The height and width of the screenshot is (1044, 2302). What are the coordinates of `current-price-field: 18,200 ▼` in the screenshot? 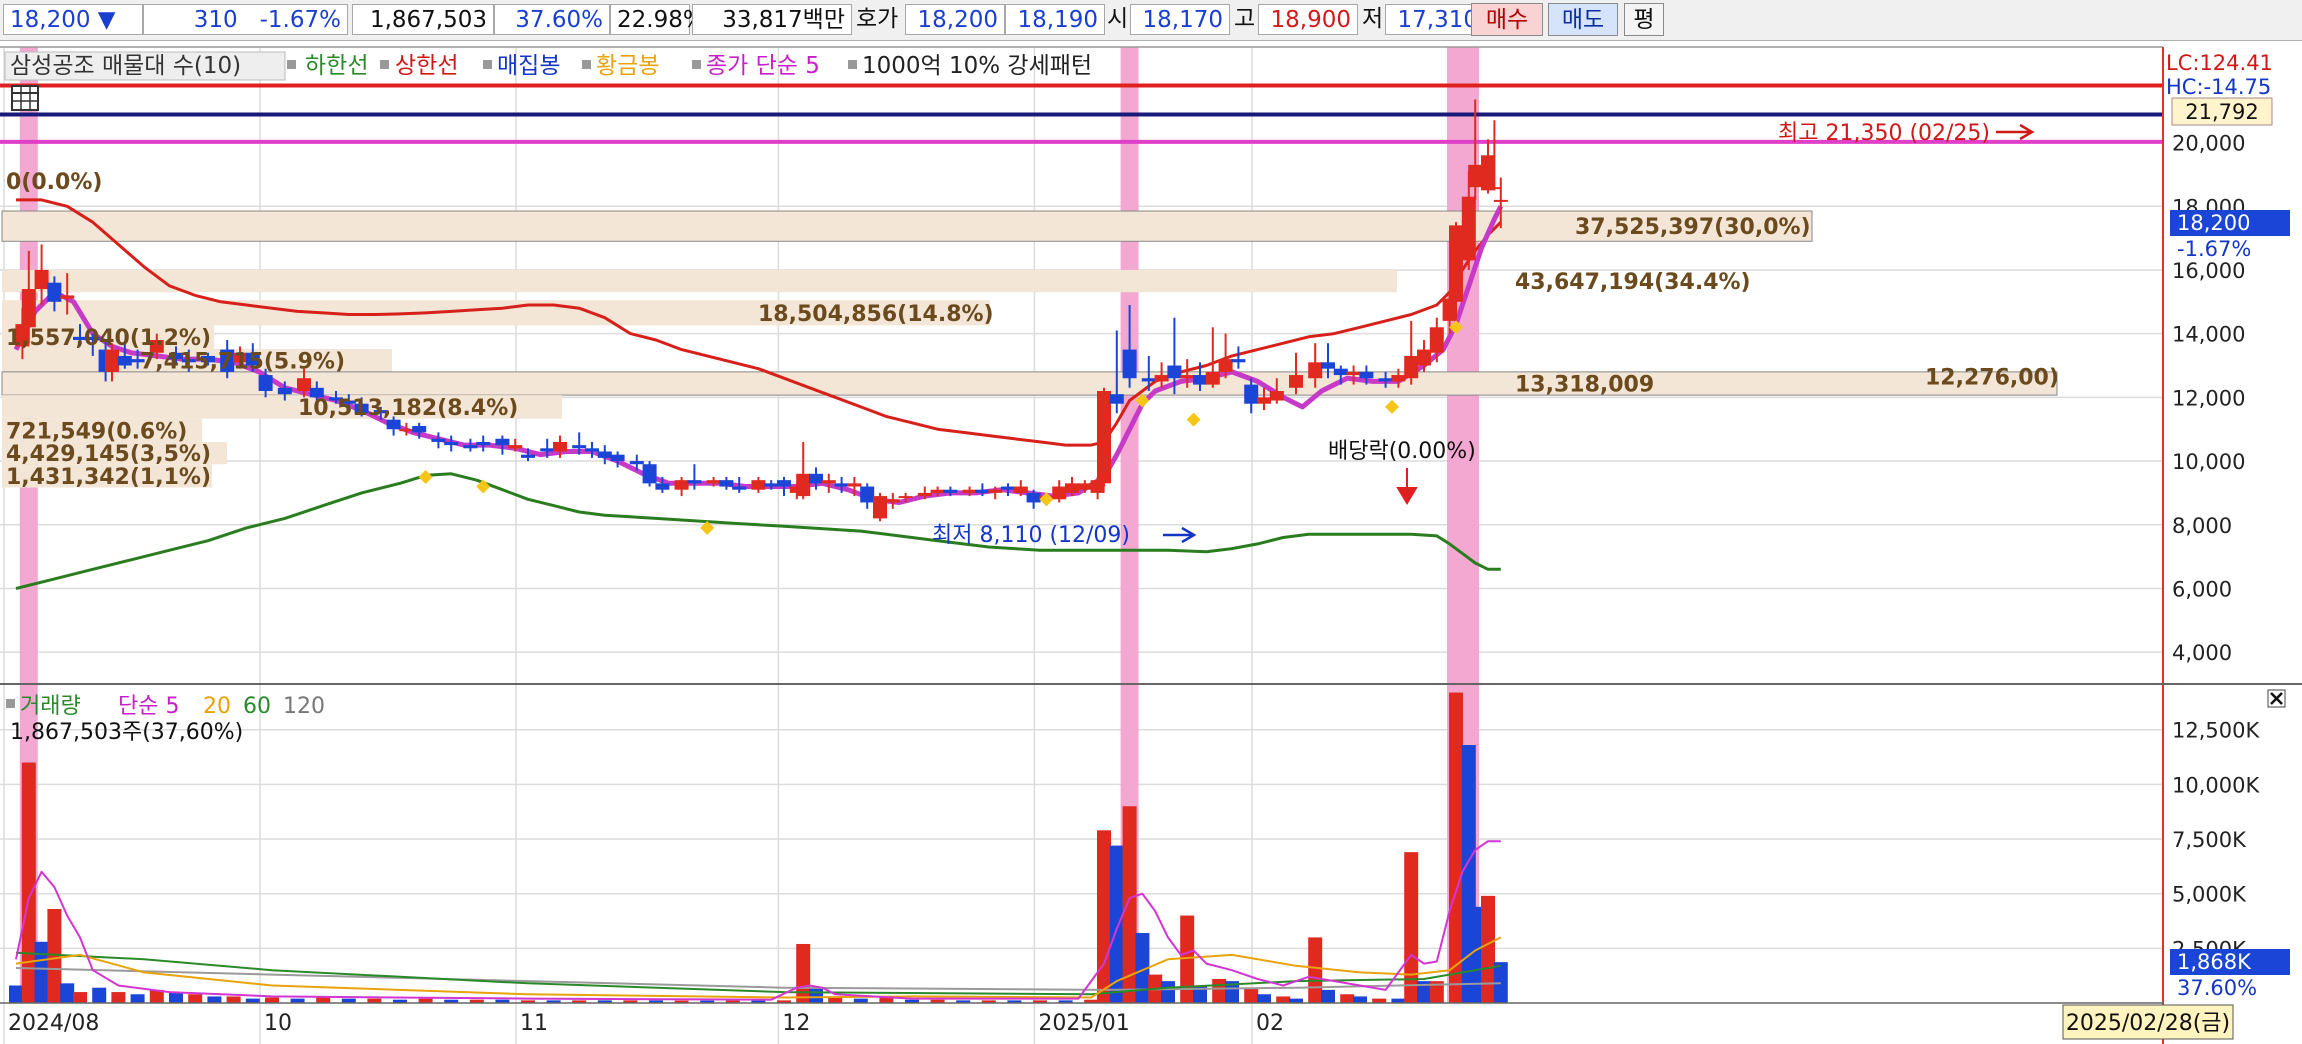 It's located at (73, 19).